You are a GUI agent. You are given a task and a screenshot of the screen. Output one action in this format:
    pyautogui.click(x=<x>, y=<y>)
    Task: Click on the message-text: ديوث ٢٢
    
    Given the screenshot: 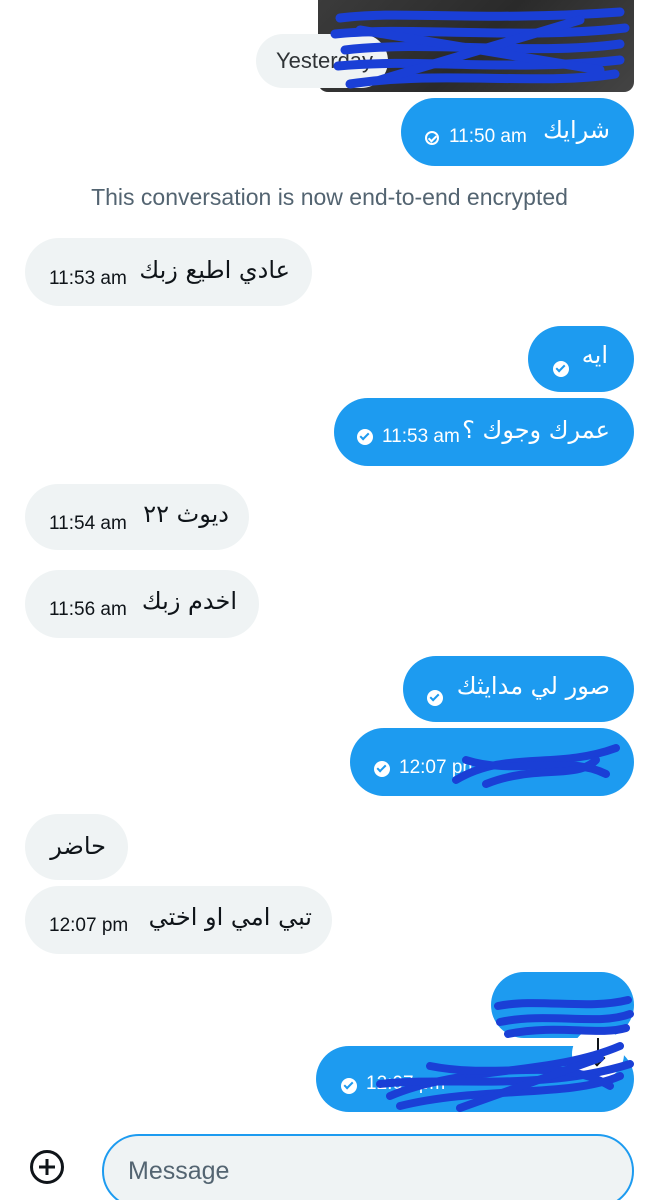 What is the action you would take?
    pyautogui.click(x=186, y=514)
    